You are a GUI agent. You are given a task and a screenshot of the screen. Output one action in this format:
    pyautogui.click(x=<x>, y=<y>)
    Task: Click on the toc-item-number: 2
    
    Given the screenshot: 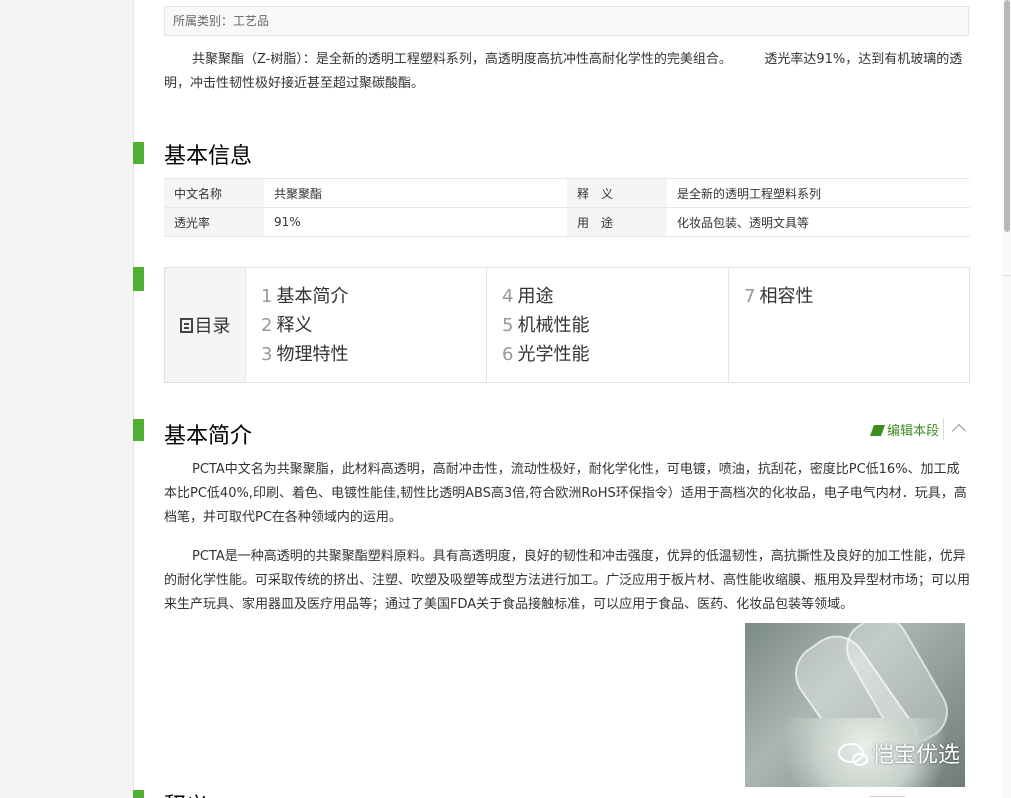 What is the action you would take?
    pyautogui.click(x=267, y=325)
    